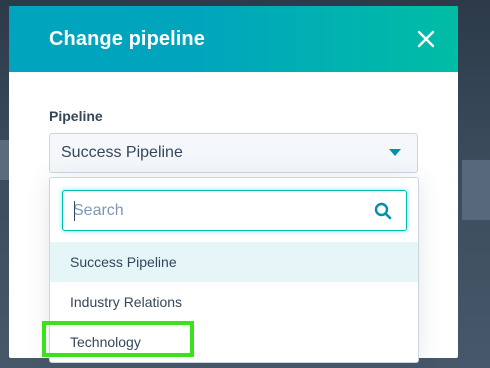 This screenshot has height=368, width=490. What do you see at coordinates (395, 152) in the screenshot?
I see `caret-down-icon` at bounding box center [395, 152].